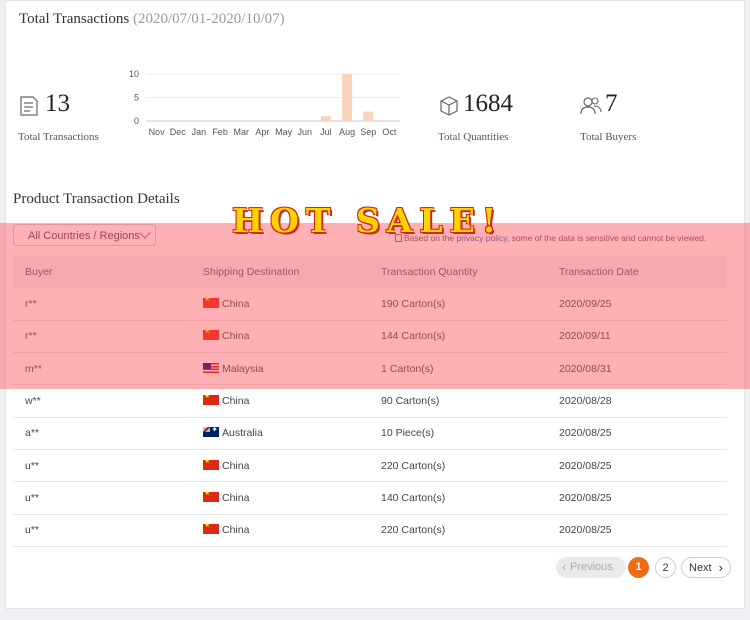 This screenshot has height=620, width=750. I want to click on document-icon, so click(29, 106).